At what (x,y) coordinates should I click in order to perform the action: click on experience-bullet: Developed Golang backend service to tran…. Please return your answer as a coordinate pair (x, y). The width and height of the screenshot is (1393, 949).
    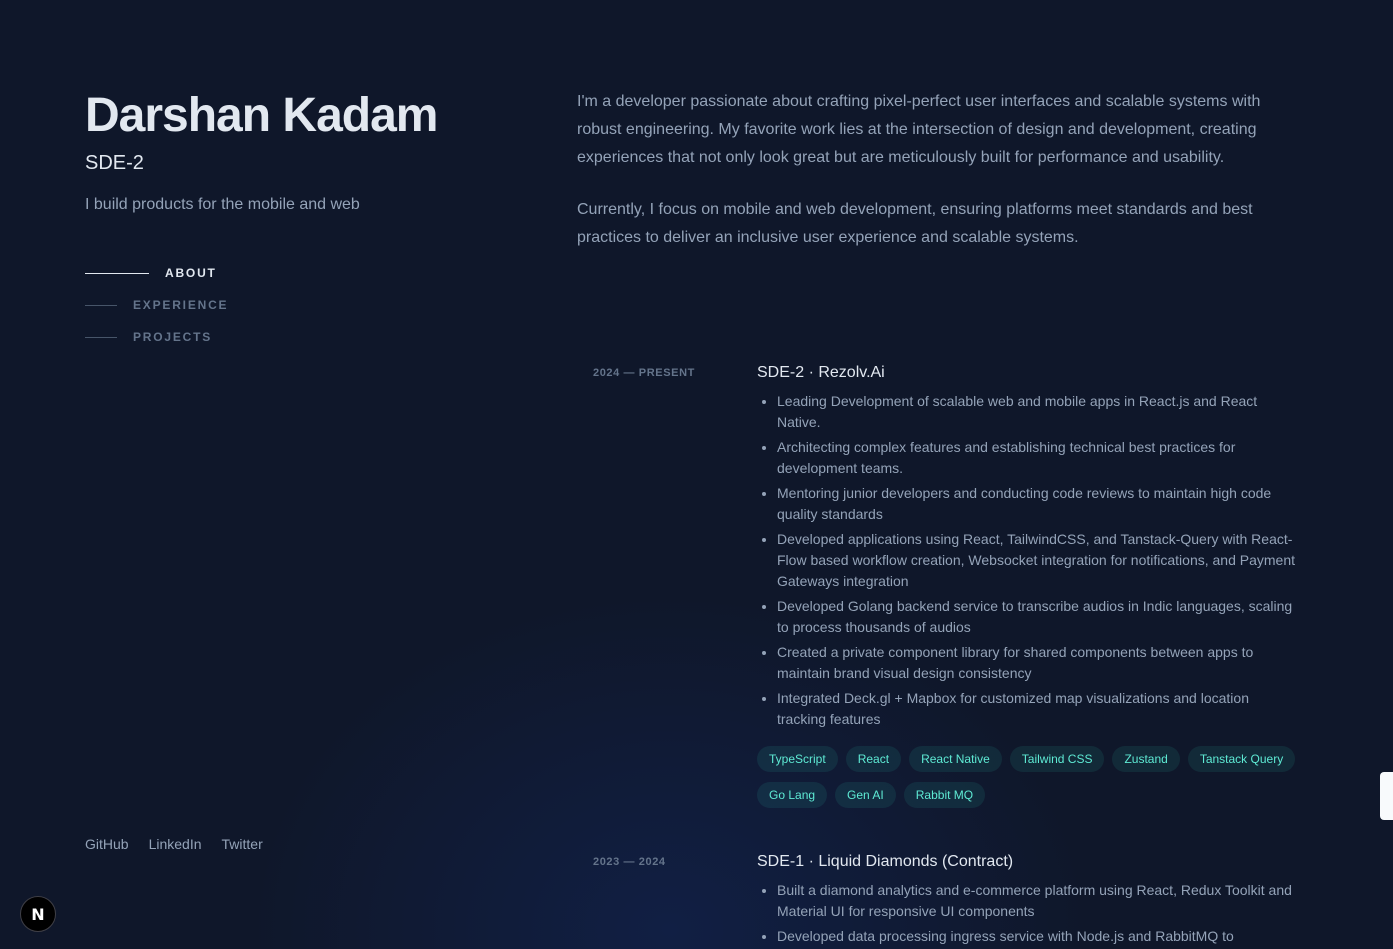
    Looking at the image, I should click on (1037, 617).